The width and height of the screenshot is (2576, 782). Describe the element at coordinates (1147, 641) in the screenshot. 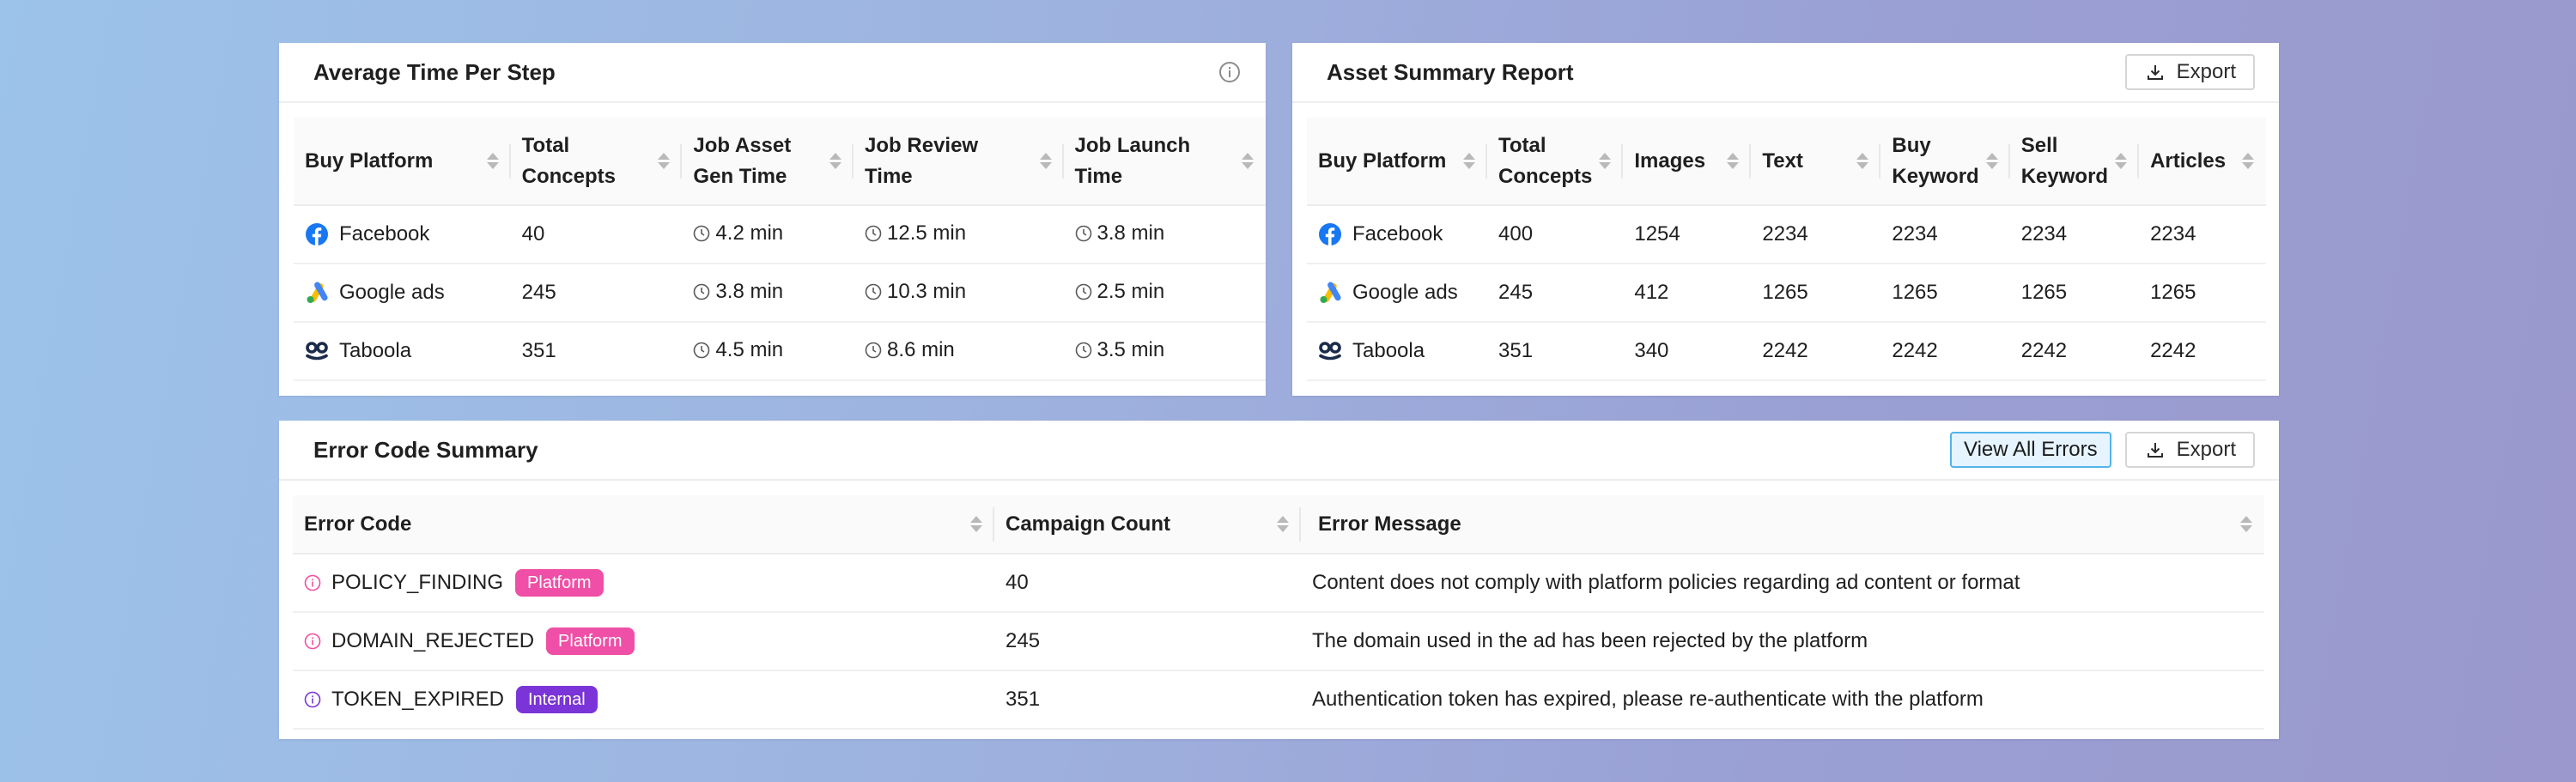

I see `campaign-count: 245` at that location.